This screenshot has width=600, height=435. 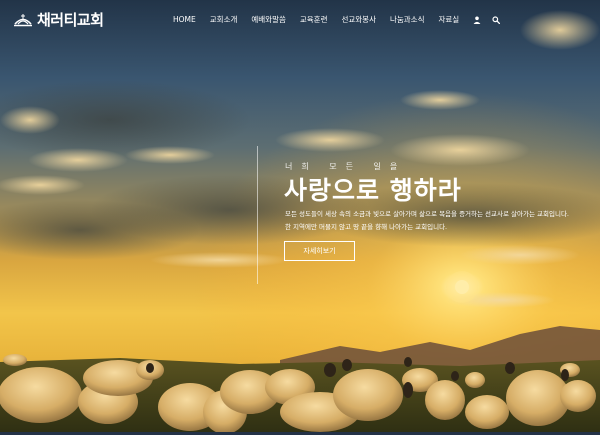 What do you see at coordinates (319, 251) in the screenshot?
I see `learn-more-button: 자세히보기` at bounding box center [319, 251].